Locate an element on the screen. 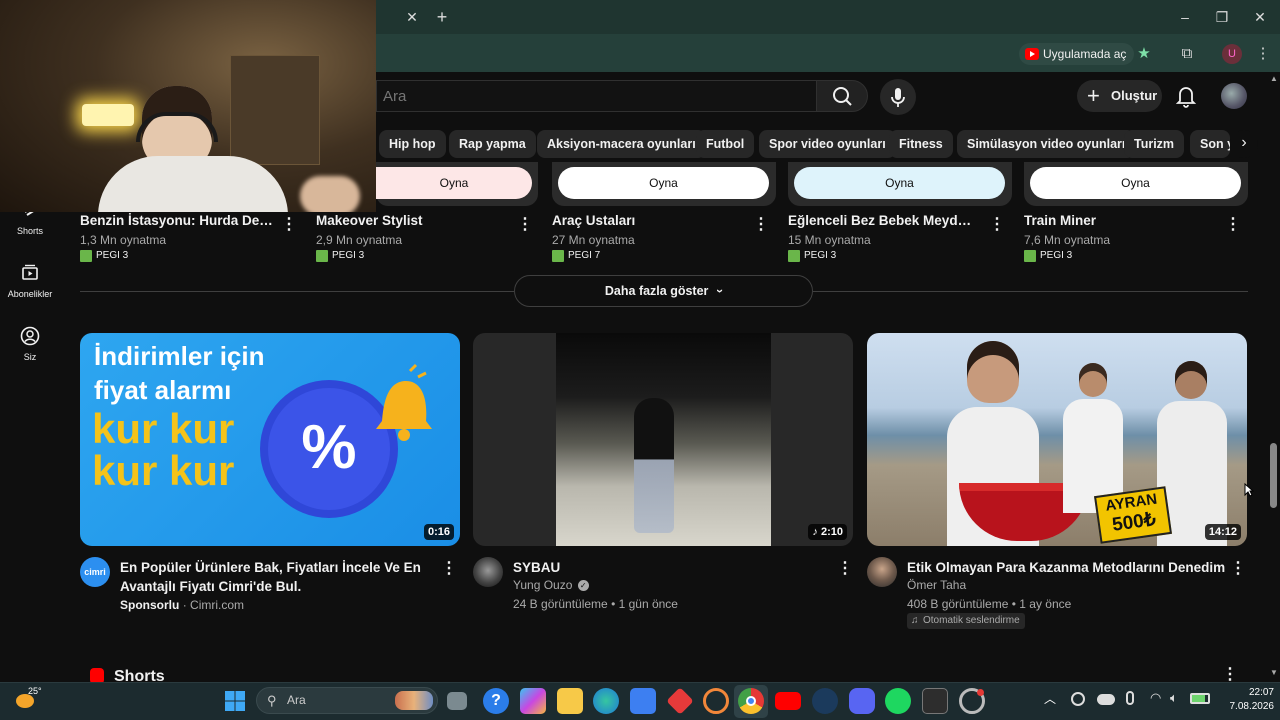 The height and width of the screenshot is (720, 1280). help-icon: ? is located at coordinates (496, 701).